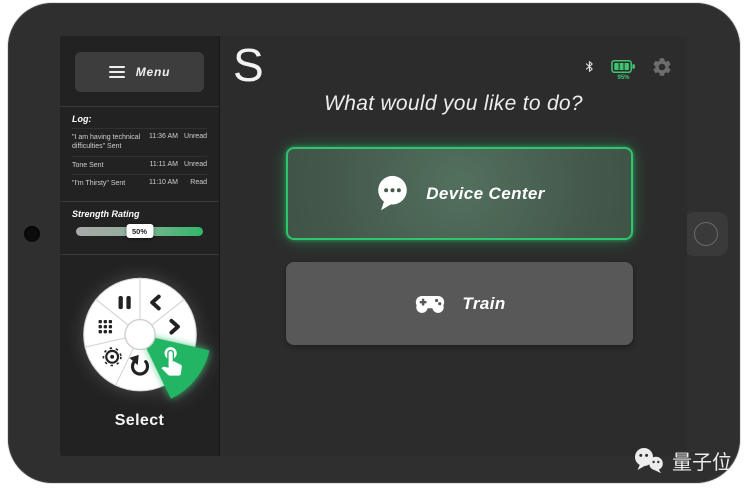  I want to click on train-label: Train, so click(484, 303).